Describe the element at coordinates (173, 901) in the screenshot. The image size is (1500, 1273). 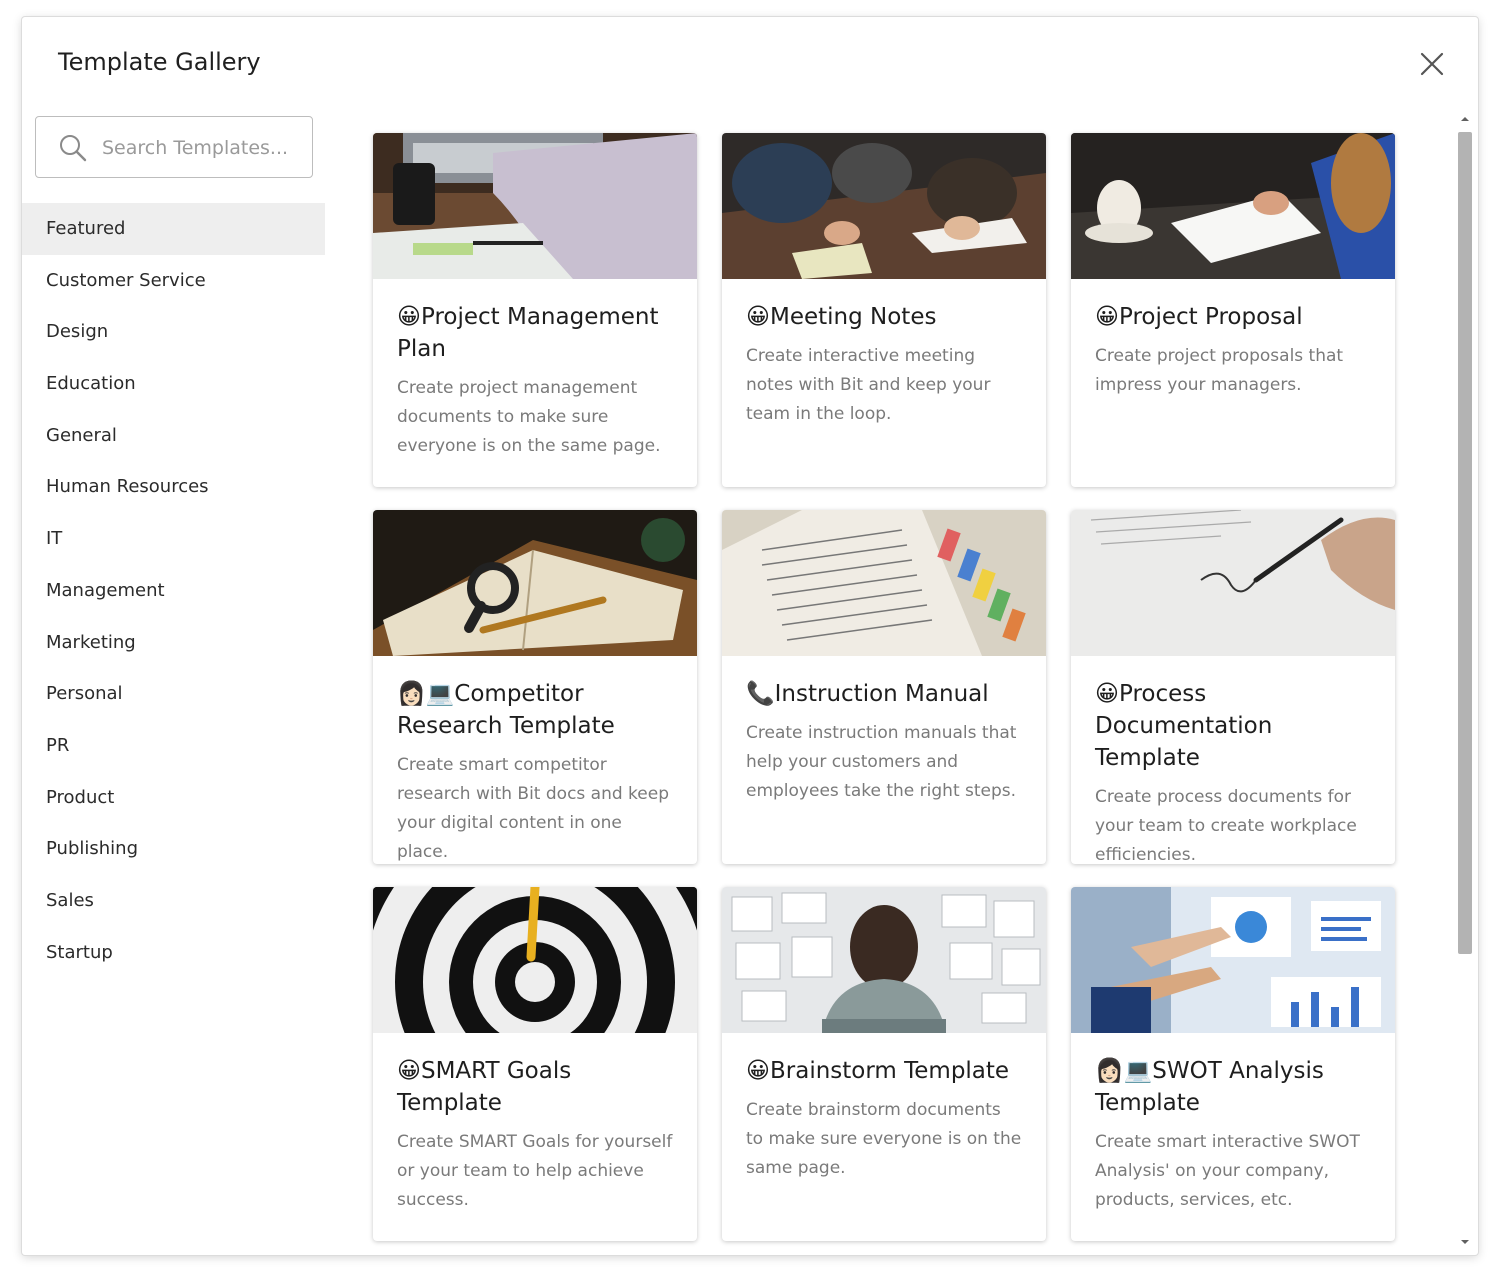
I see `category-sales: Sales` at that location.